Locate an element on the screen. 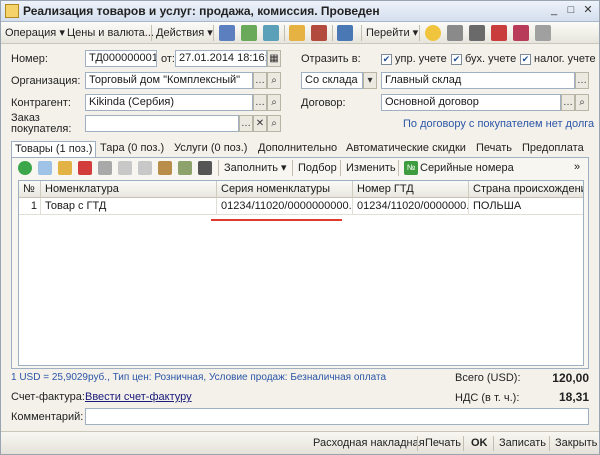  warehouse-mode-dropdown: ▾ is located at coordinates (370, 80).